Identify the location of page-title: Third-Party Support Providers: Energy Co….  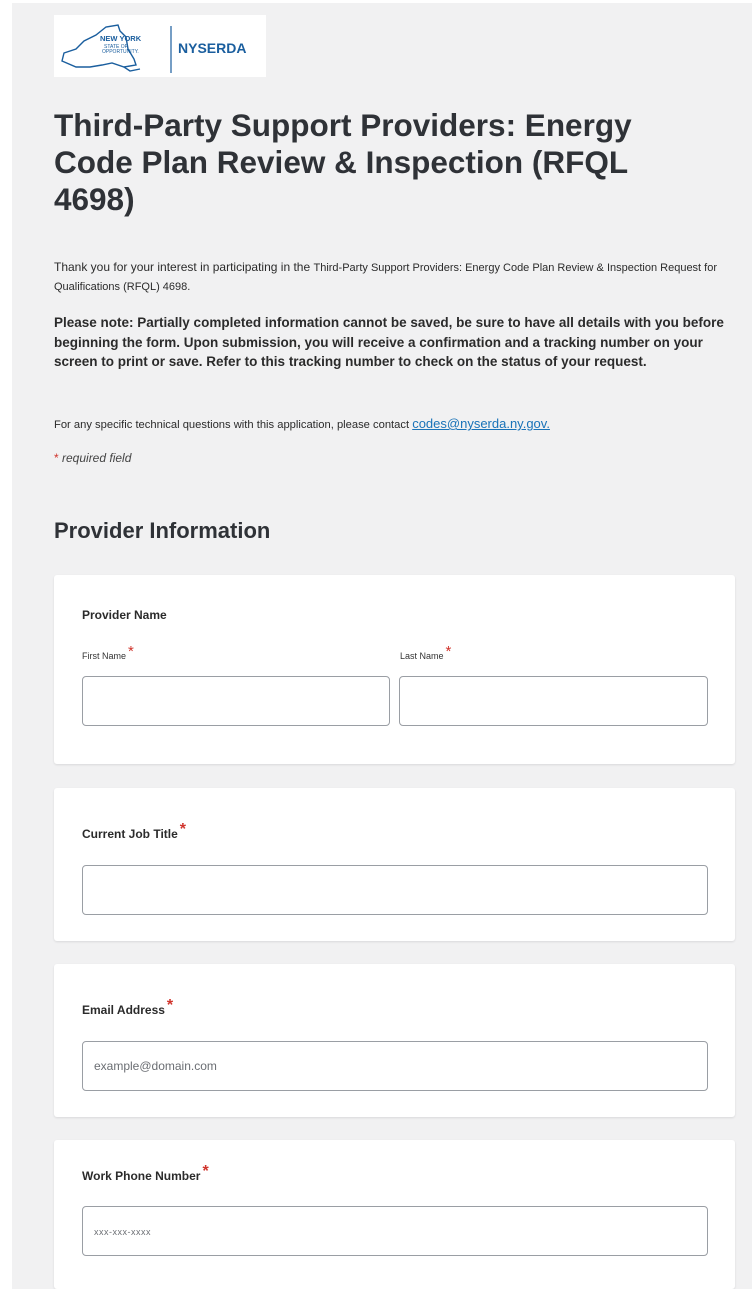
(343, 162).